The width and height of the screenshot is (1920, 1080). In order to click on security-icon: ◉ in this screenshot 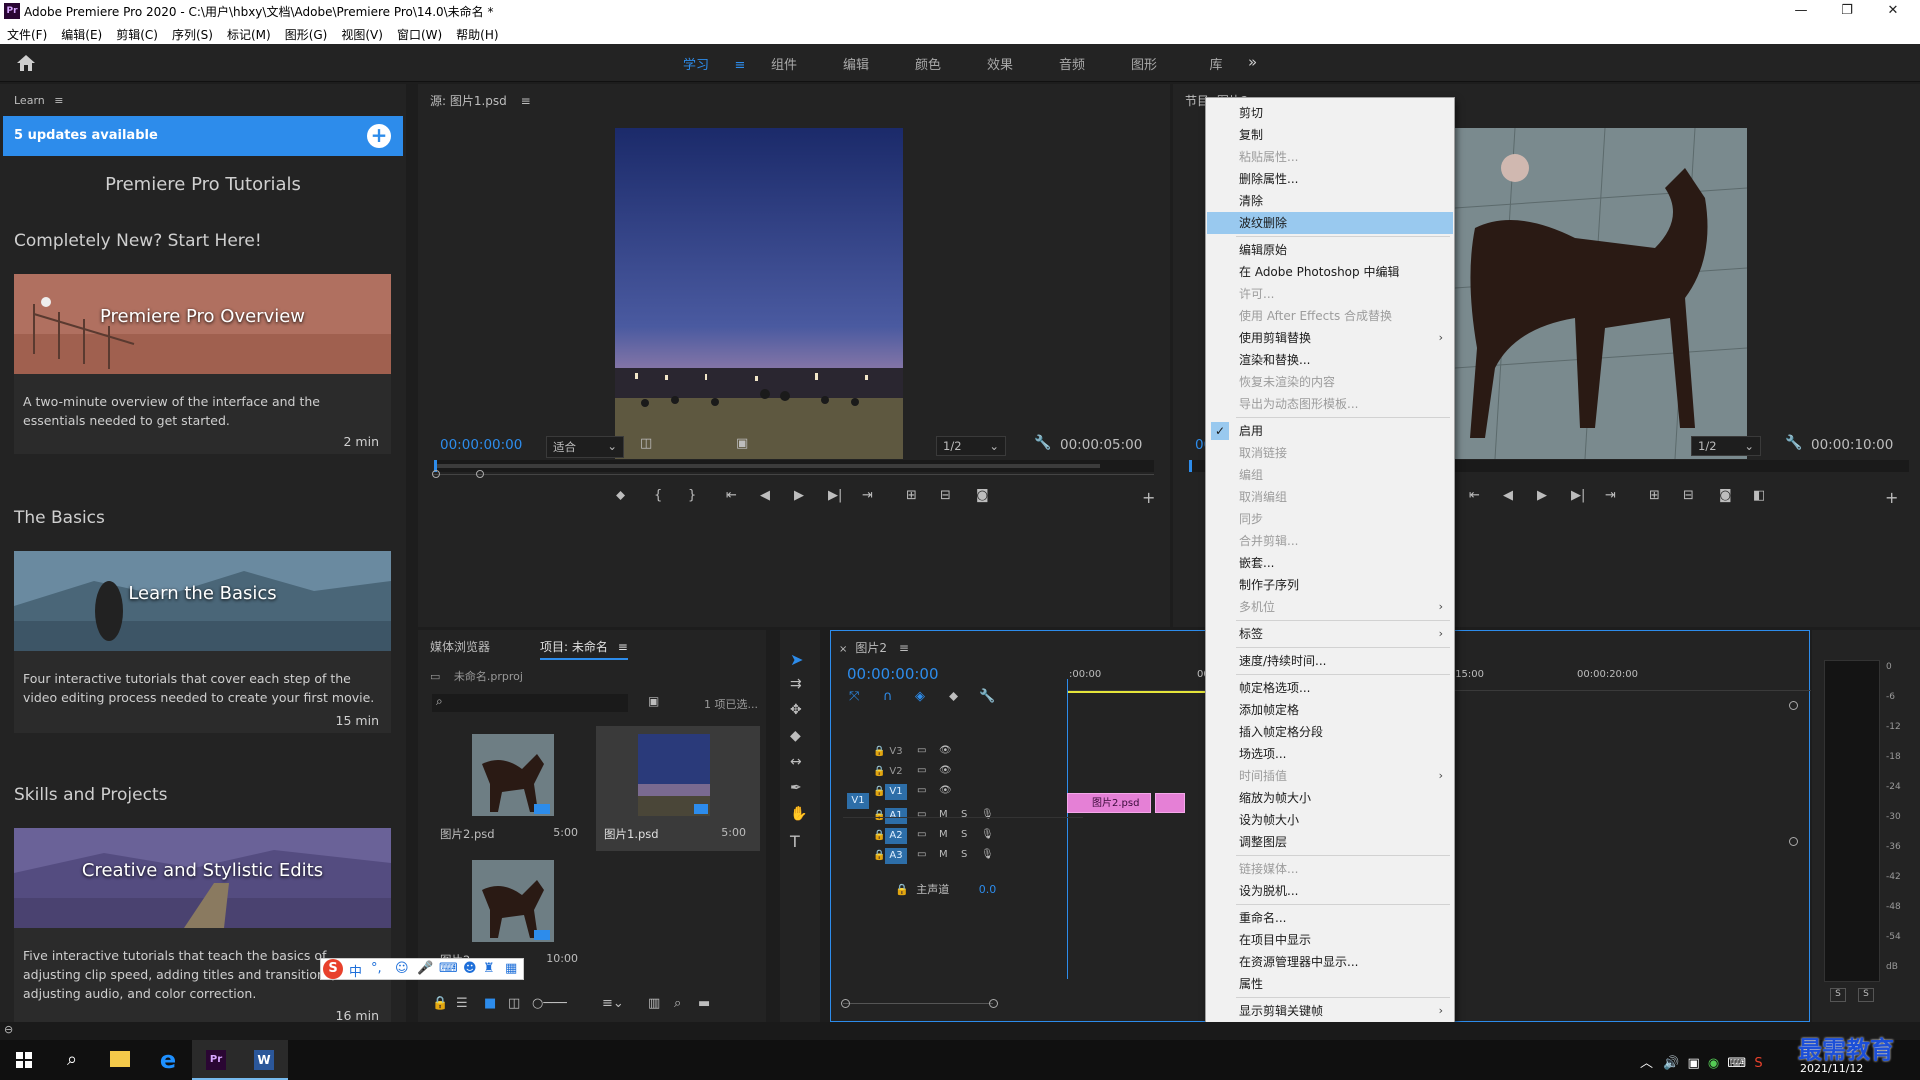, I will do `click(1713, 1063)`.